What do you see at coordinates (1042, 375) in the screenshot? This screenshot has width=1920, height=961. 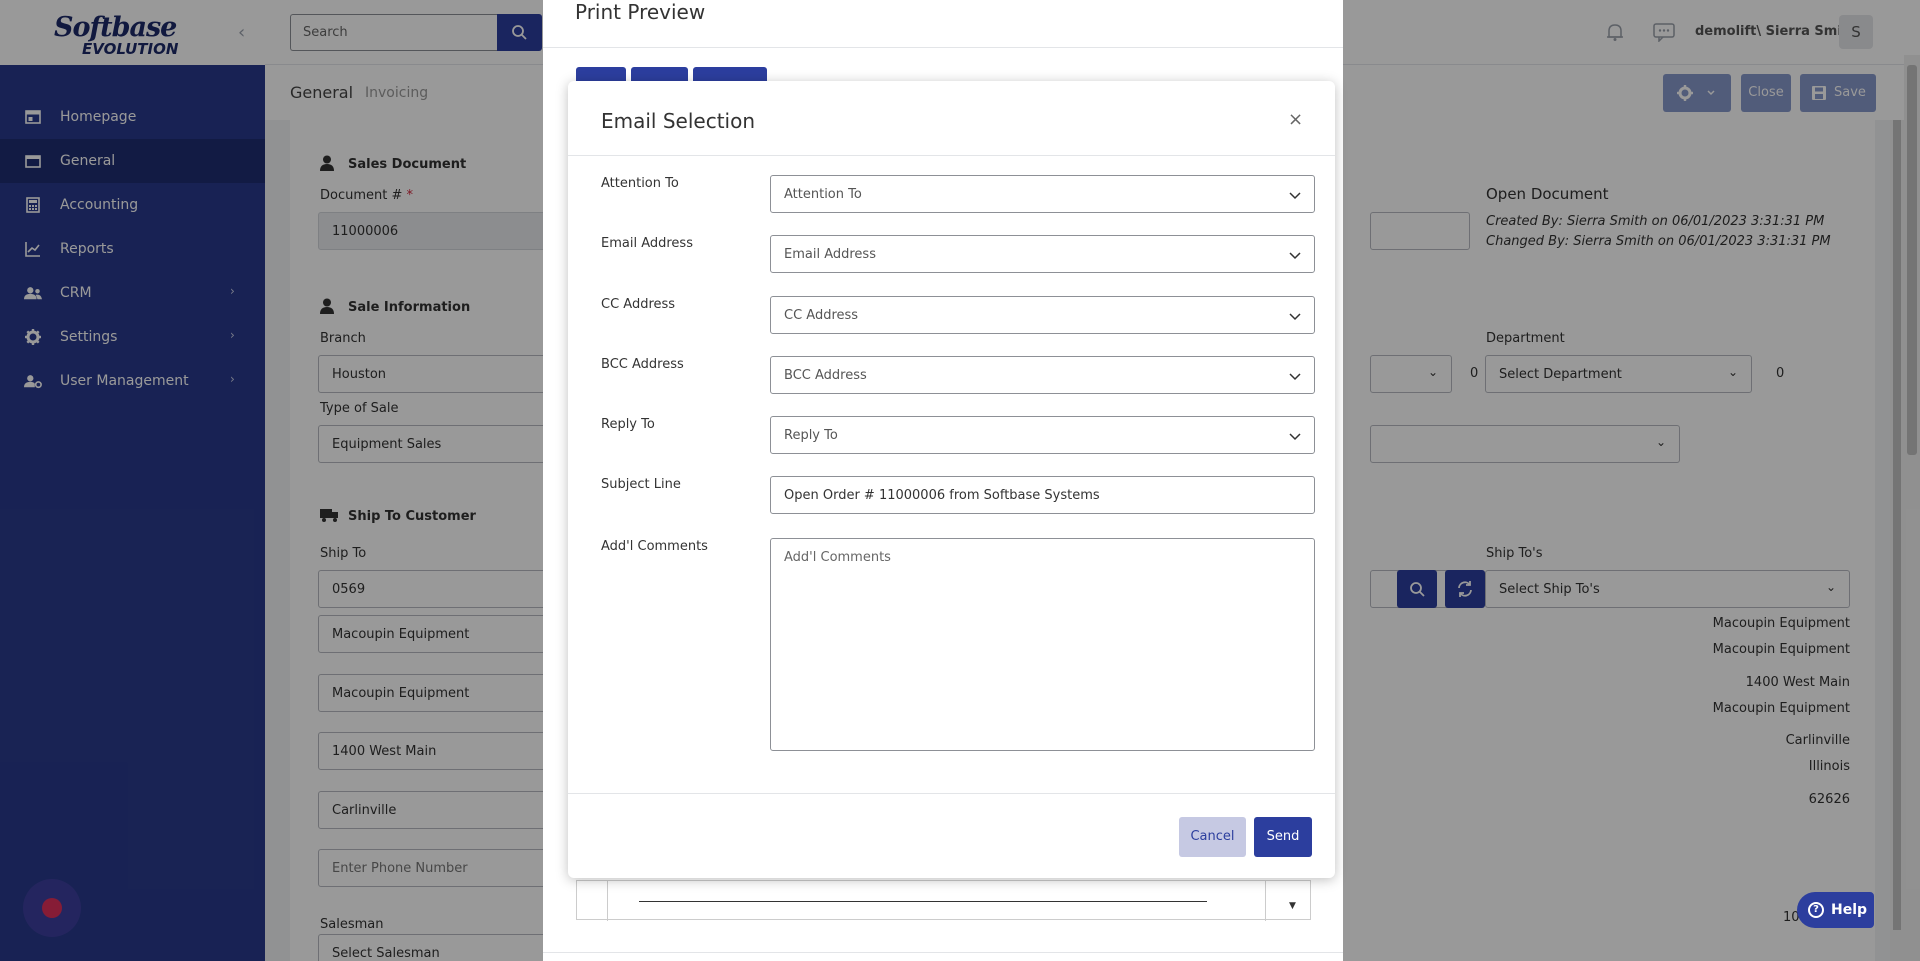 I see `bcc-address-select: BCC Address` at bounding box center [1042, 375].